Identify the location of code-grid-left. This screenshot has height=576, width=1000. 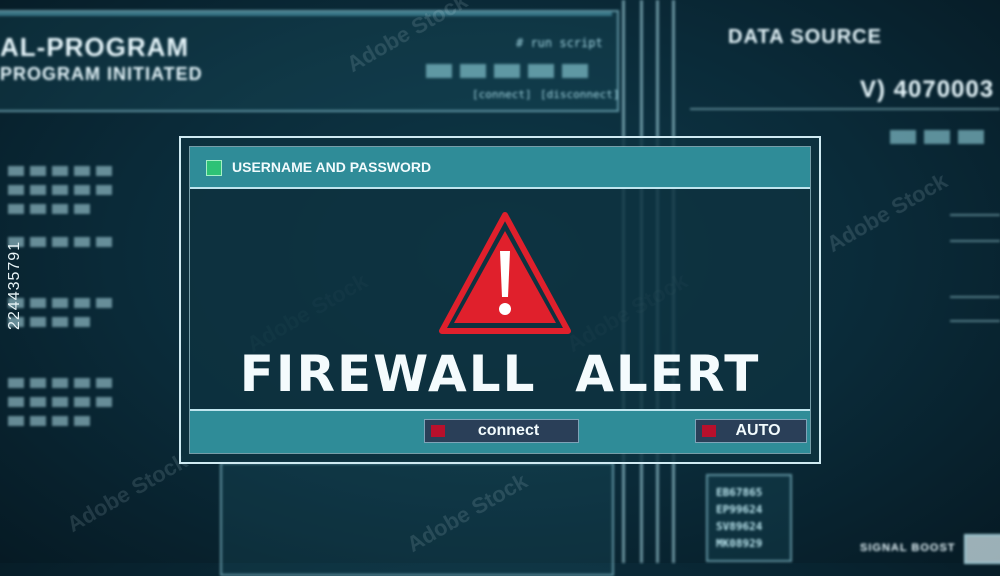
(83, 300).